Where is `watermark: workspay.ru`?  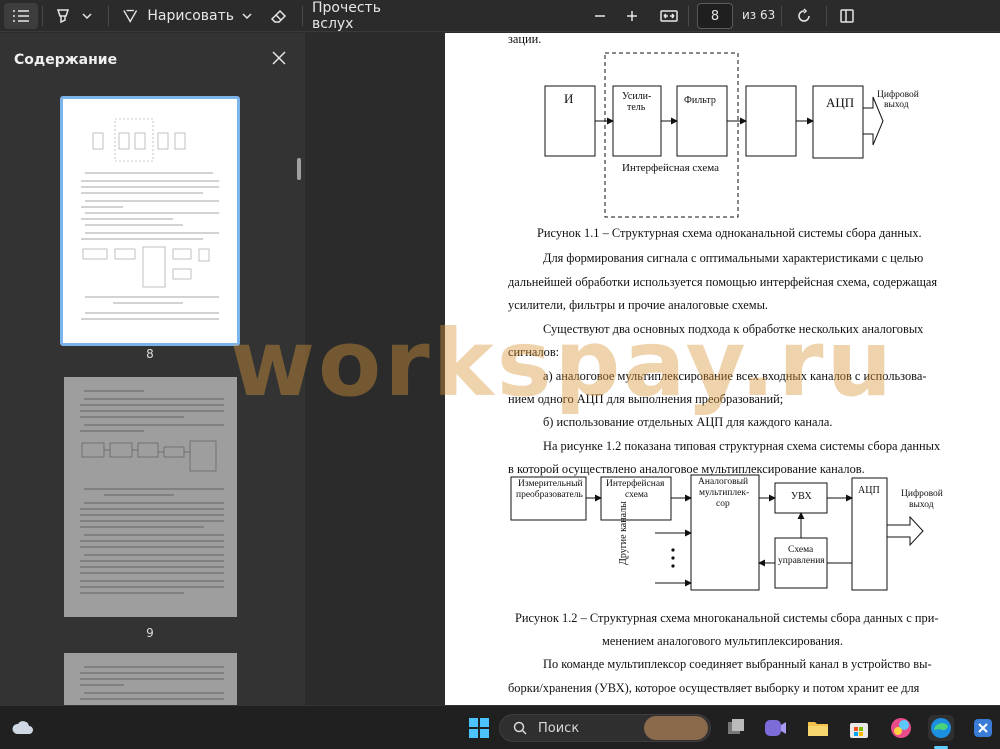
watermark: workspay.ru is located at coordinates (562, 363).